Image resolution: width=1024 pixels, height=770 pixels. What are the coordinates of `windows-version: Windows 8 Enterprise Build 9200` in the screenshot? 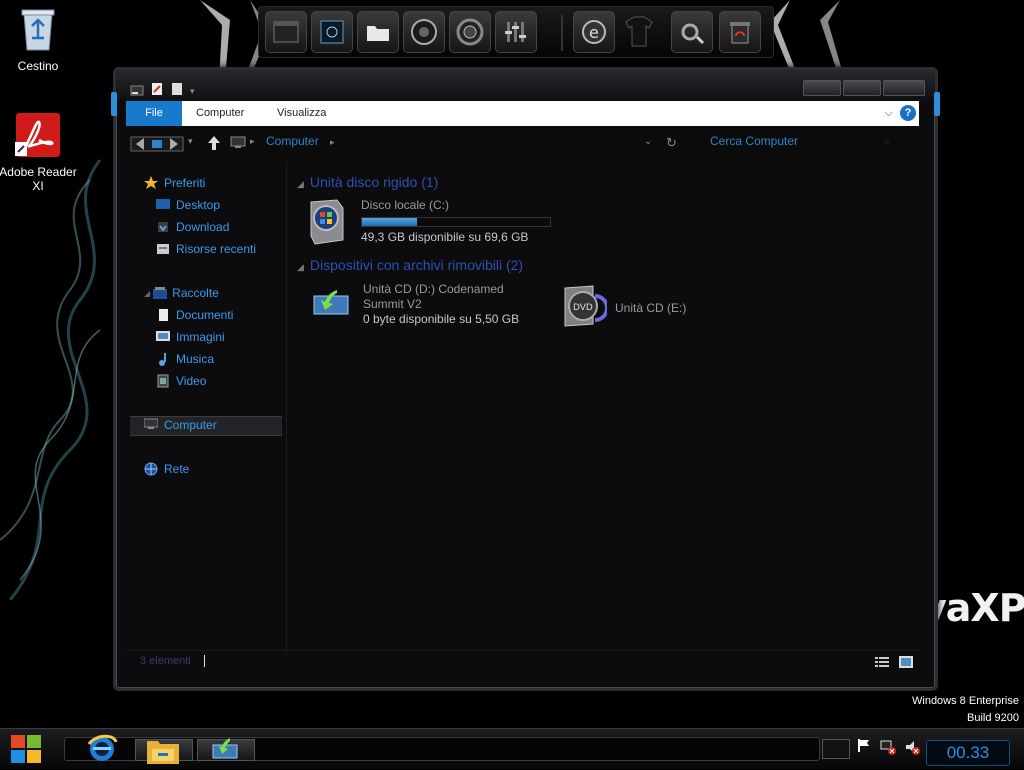 It's located at (965, 710).